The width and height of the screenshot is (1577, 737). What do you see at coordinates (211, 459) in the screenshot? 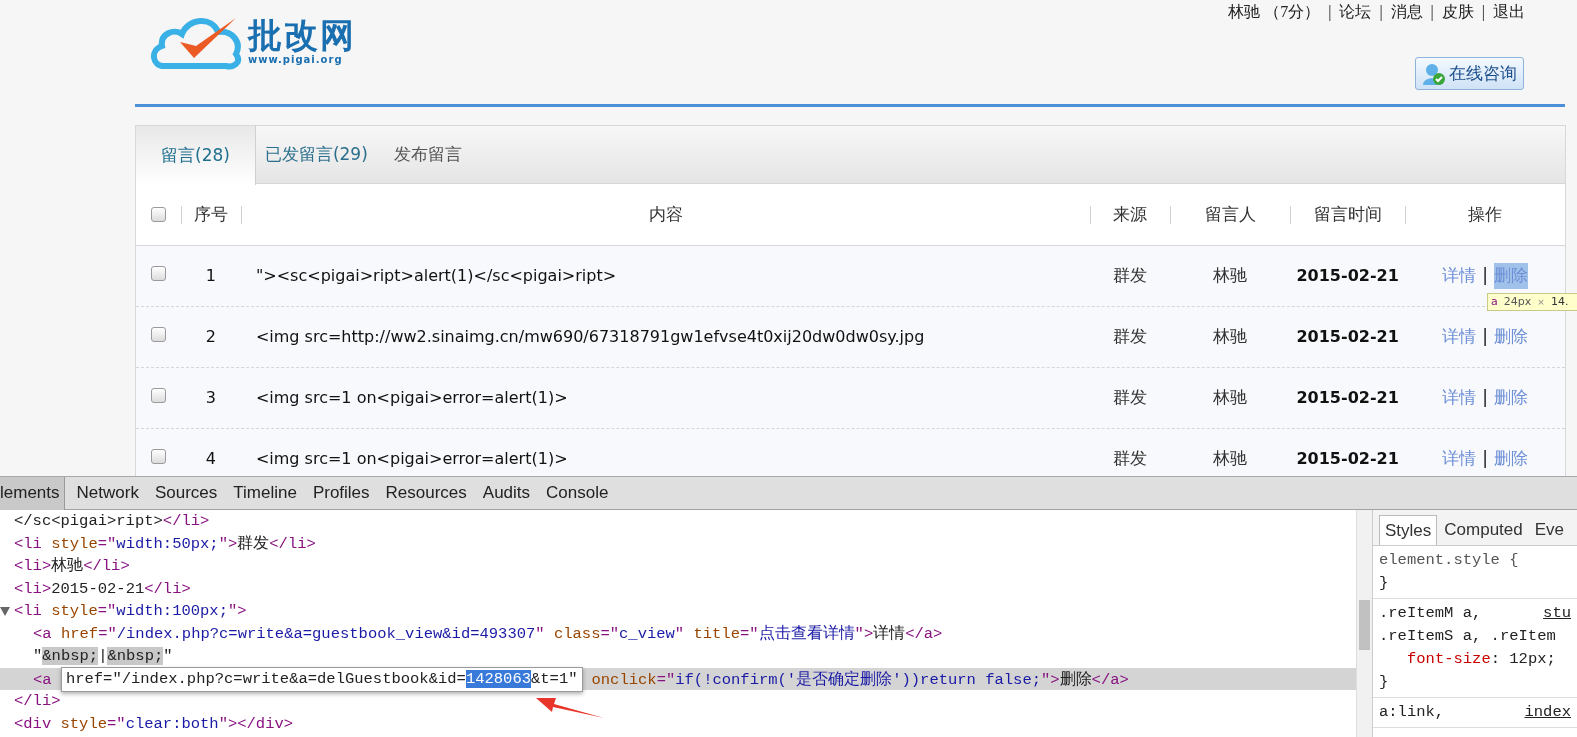
I see `table-cell-text: 4` at bounding box center [211, 459].